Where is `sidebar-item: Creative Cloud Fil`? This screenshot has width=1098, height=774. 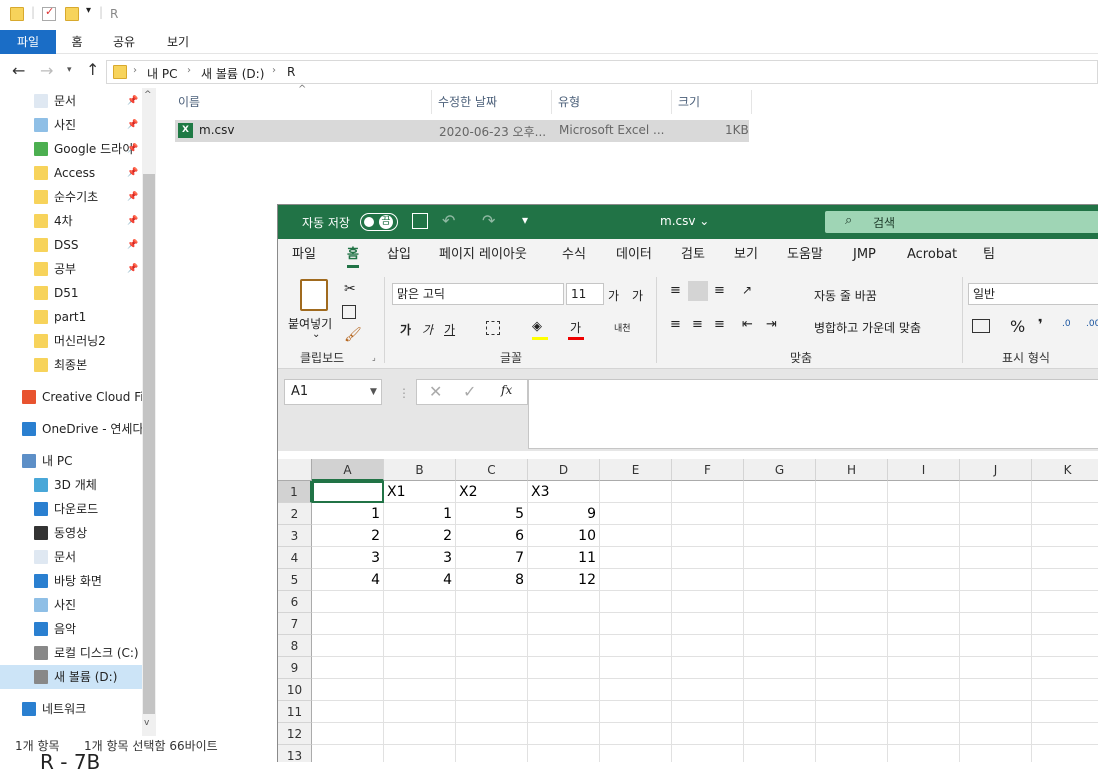 sidebar-item: Creative Cloud Fil is located at coordinates (71, 397).